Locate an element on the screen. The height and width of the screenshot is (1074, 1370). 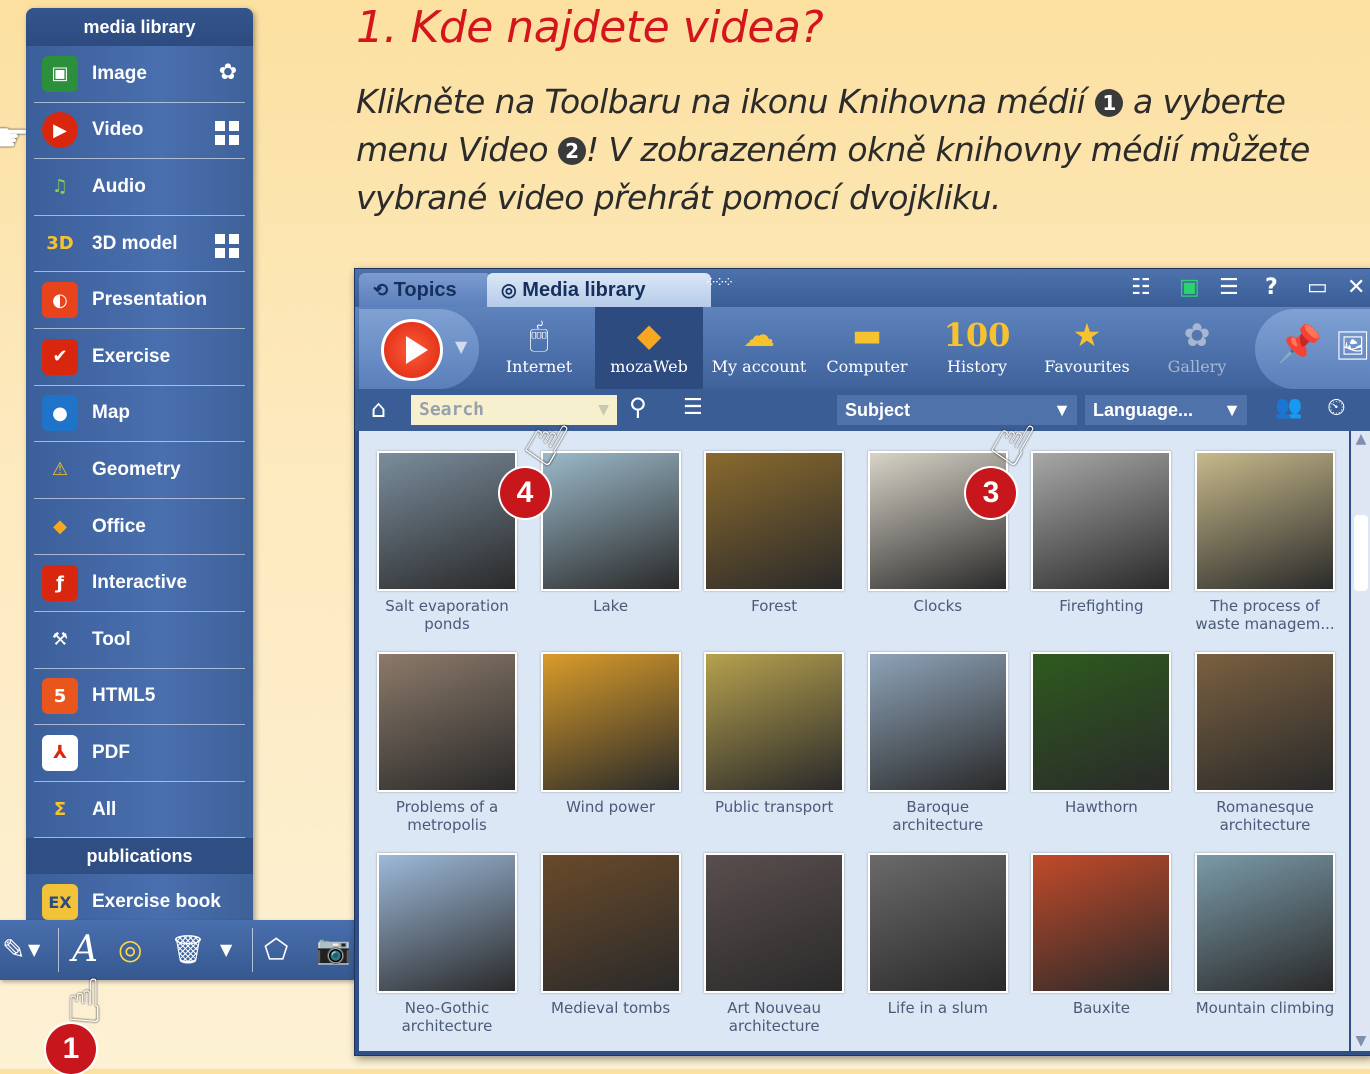
menu-item-geometry: ⚠ Geometry is located at coordinates (139, 470).